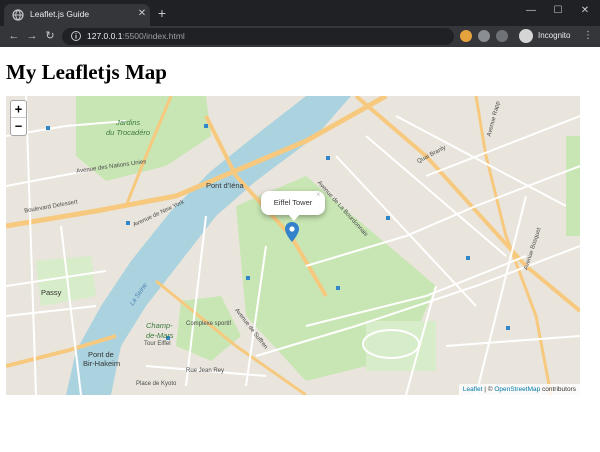  Describe the element at coordinates (157, 344) in the screenshot. I see `map-label: Tour Eiffel` at that location.